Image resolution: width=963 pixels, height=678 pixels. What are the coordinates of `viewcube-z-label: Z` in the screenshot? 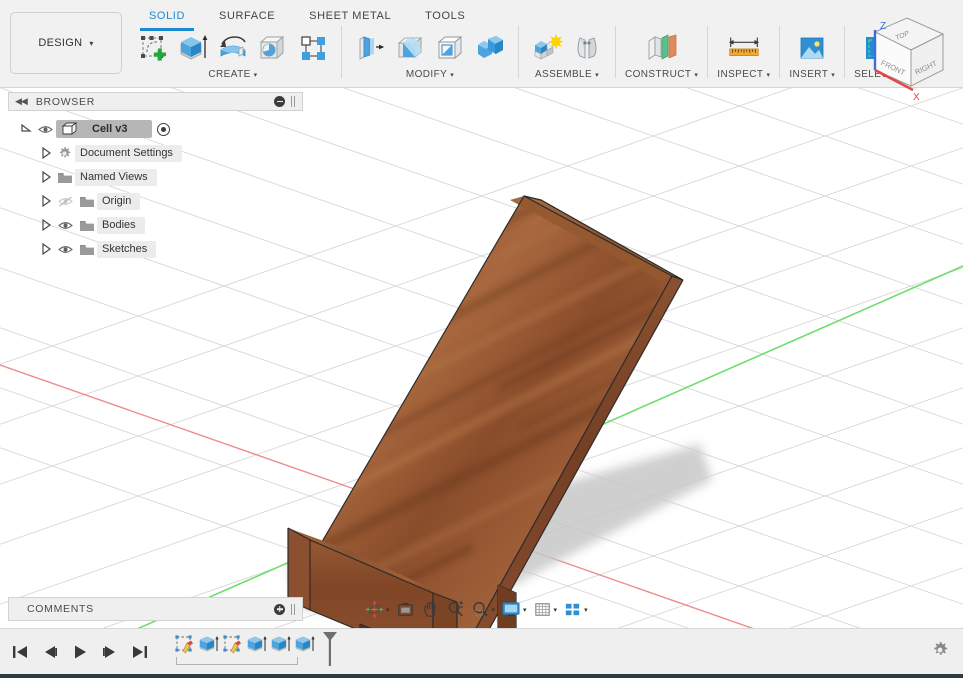 It's located at (883, 26).